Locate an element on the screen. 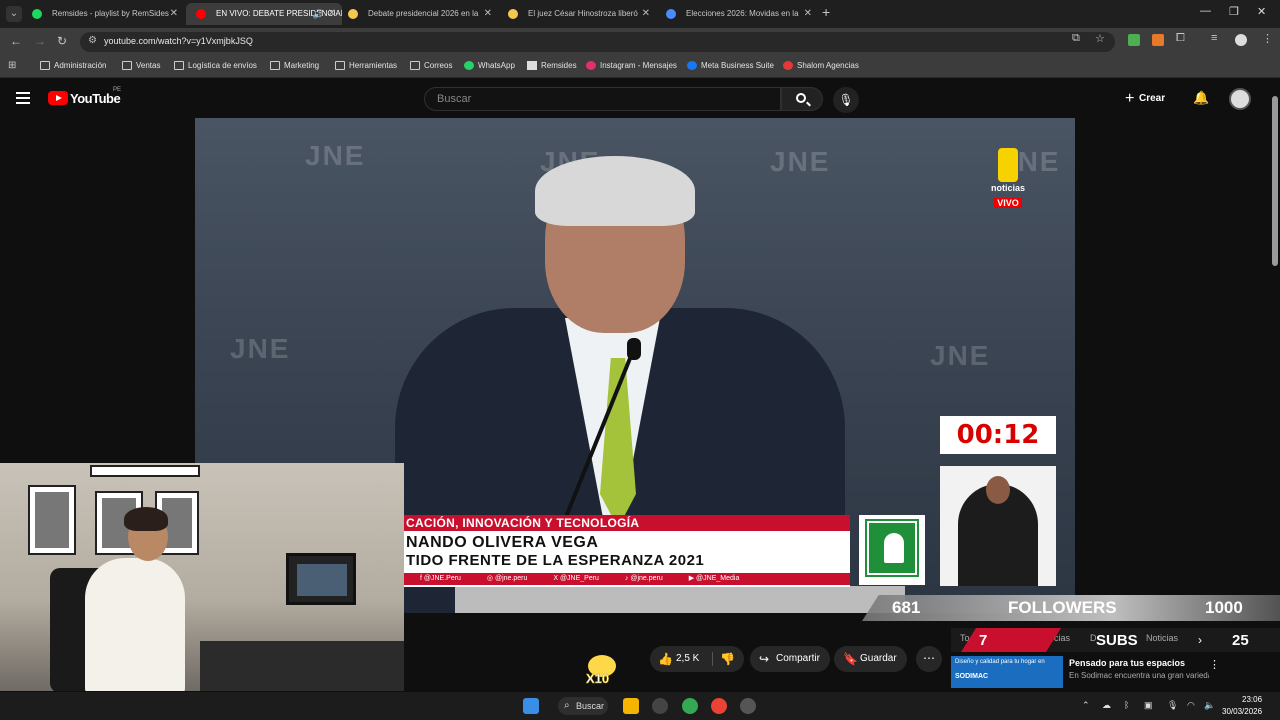 The height and width of the screenshot is (720, 1280). new-tab-plus-icon: + is located at coordinates (826, 12).